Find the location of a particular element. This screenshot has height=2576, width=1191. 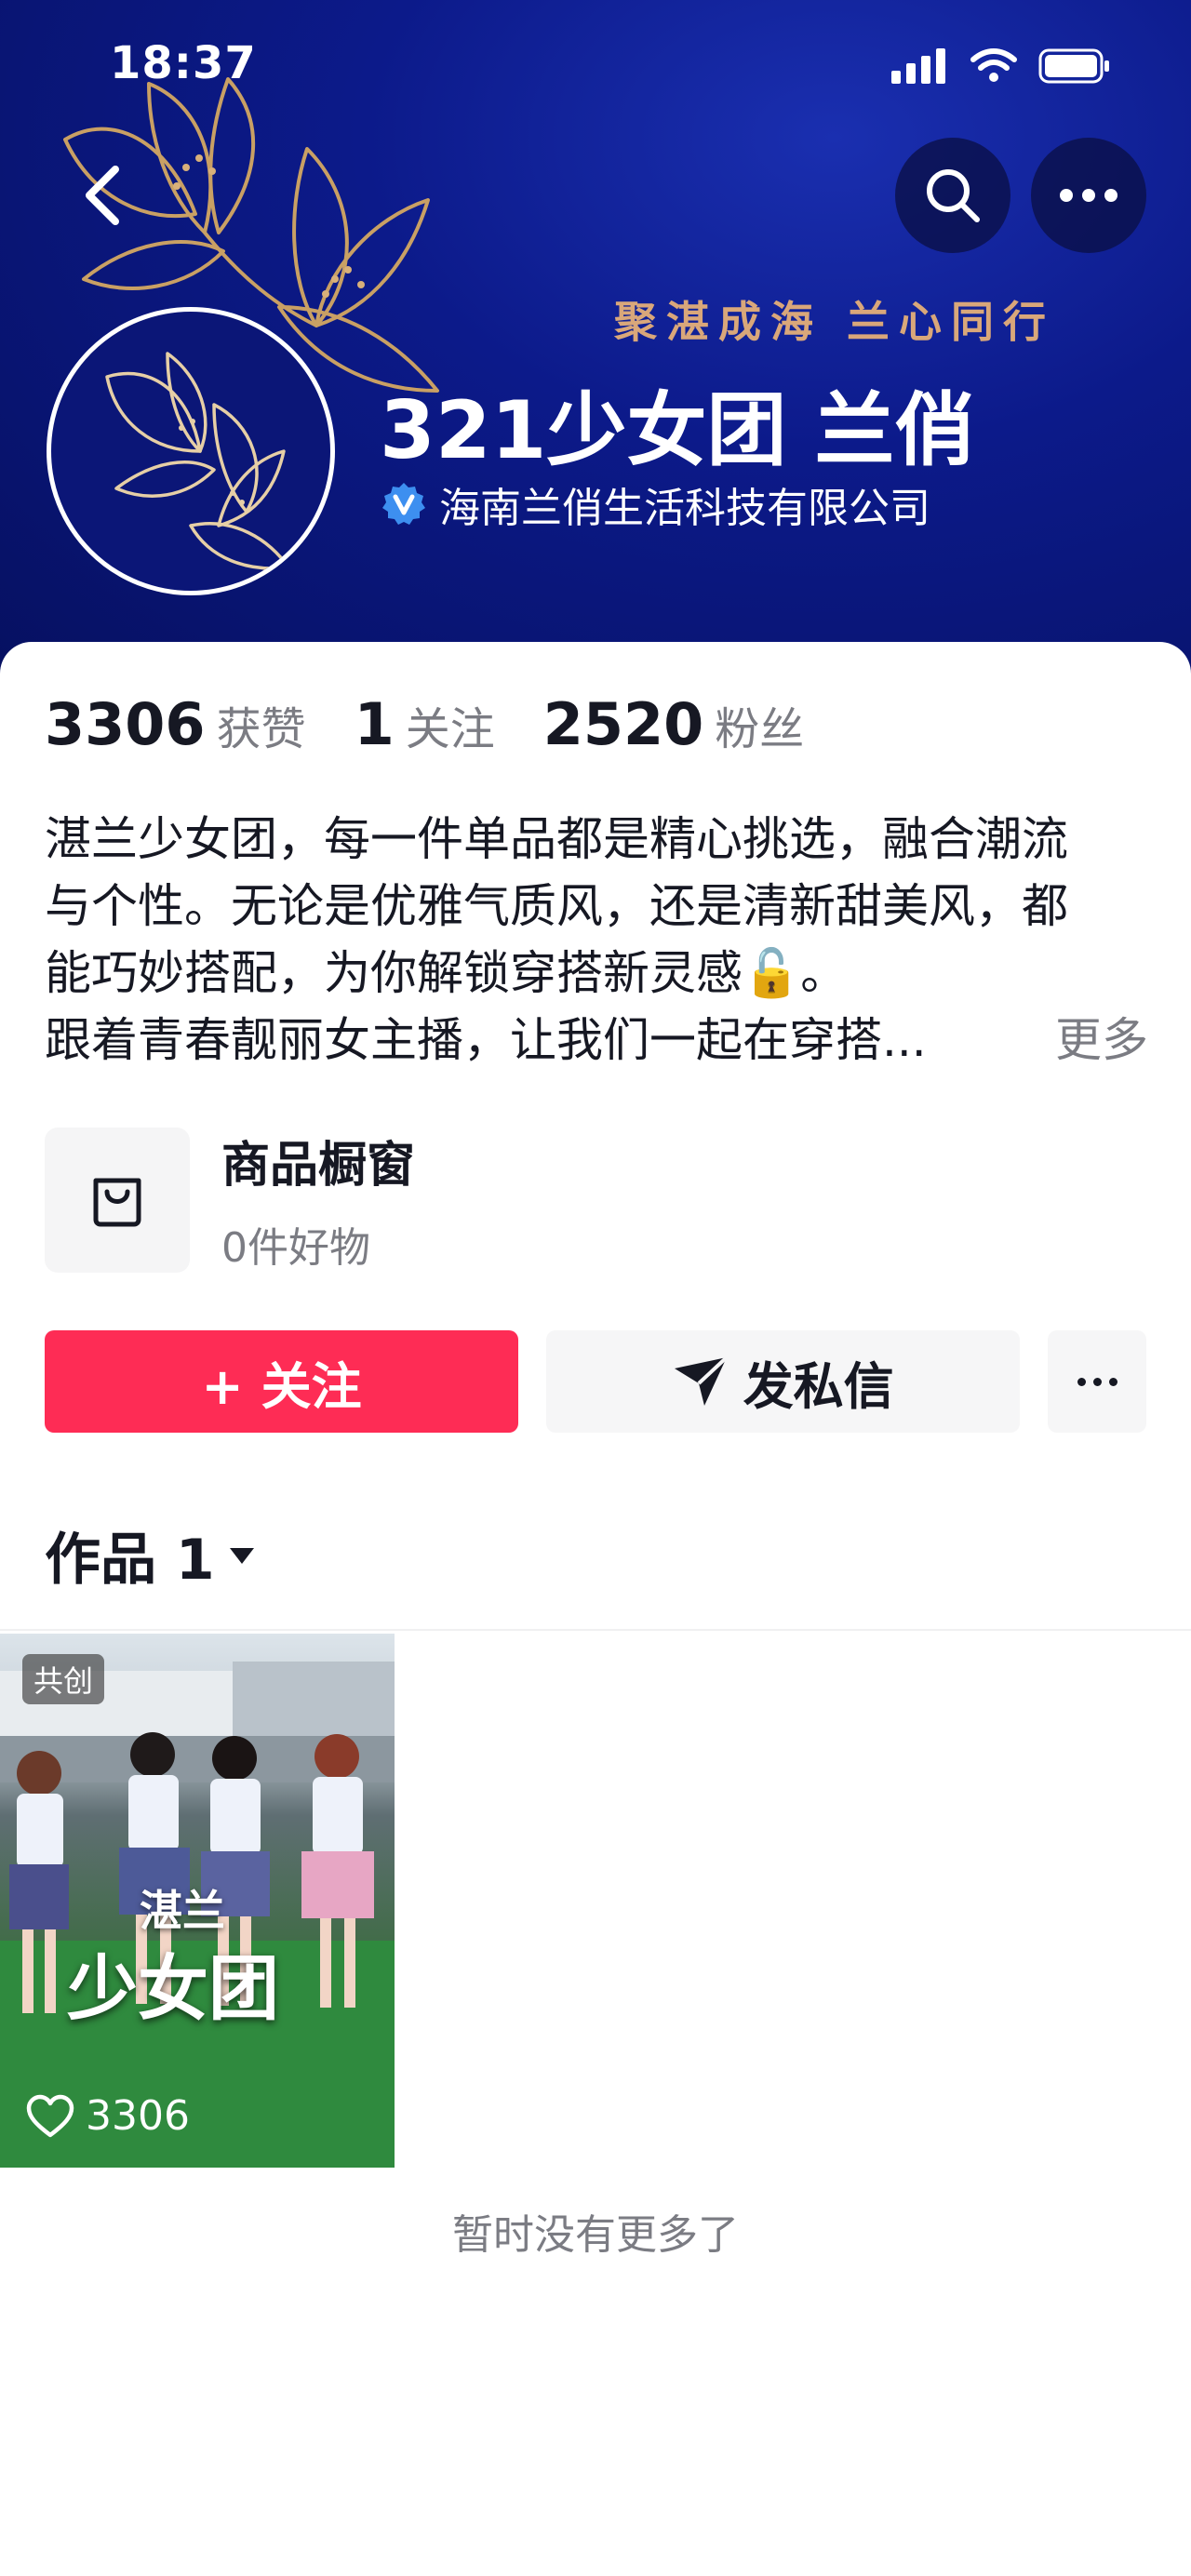

bio-line: 湛兰少女团，每一件单品都是精心挑选，融合潮流 is located at coordinates (556, 839).